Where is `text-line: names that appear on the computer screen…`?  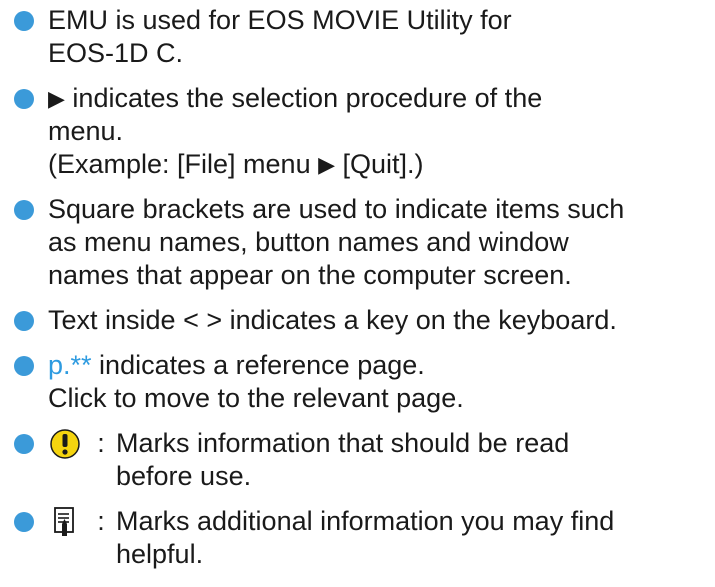
text-line: names that appear on the computer screen… is located at coordinates (310, 275).